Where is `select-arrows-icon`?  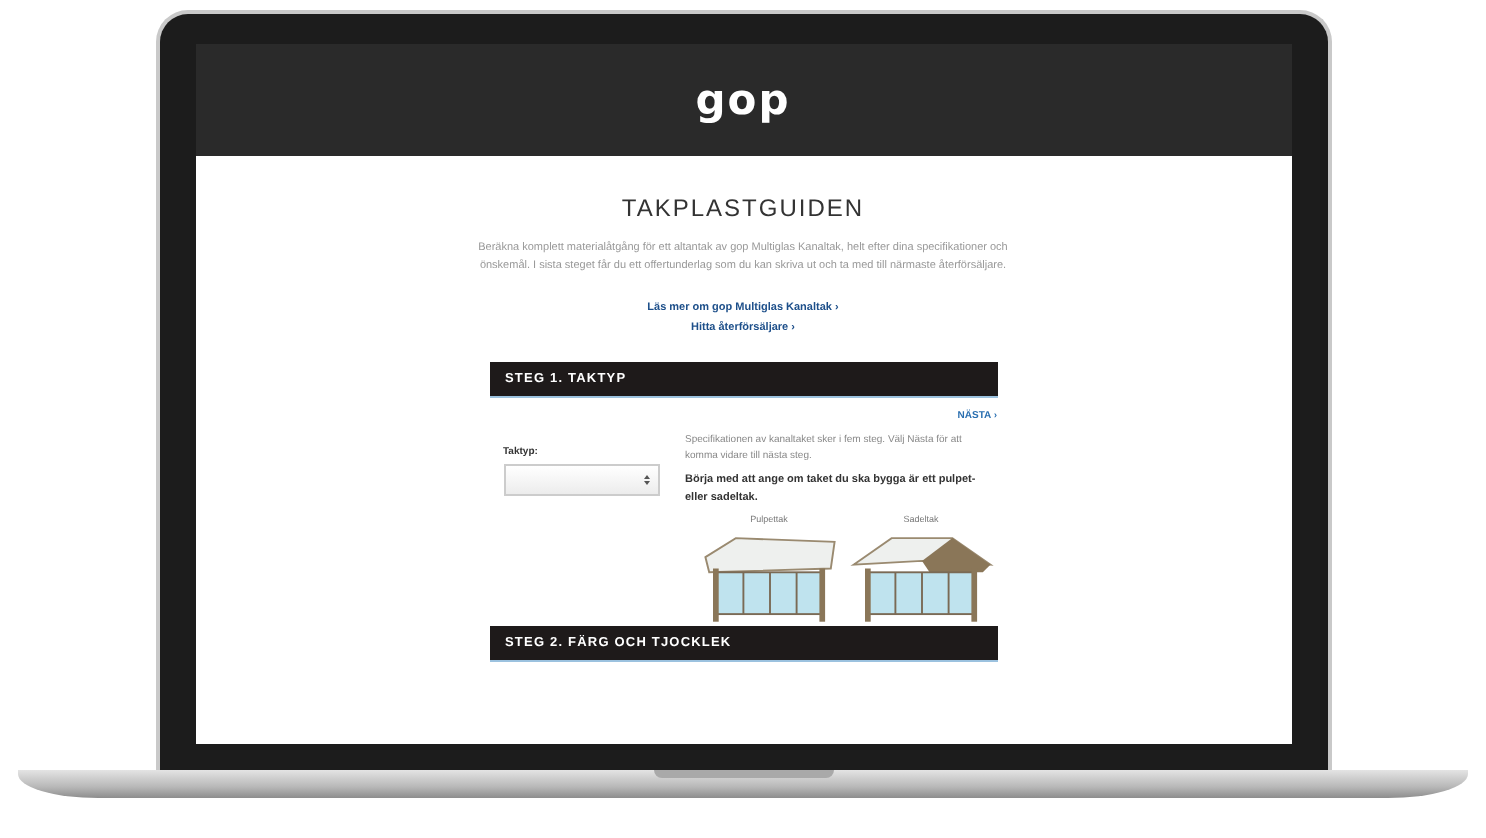 select-arrows-icon is located at coordinates (646, 480).